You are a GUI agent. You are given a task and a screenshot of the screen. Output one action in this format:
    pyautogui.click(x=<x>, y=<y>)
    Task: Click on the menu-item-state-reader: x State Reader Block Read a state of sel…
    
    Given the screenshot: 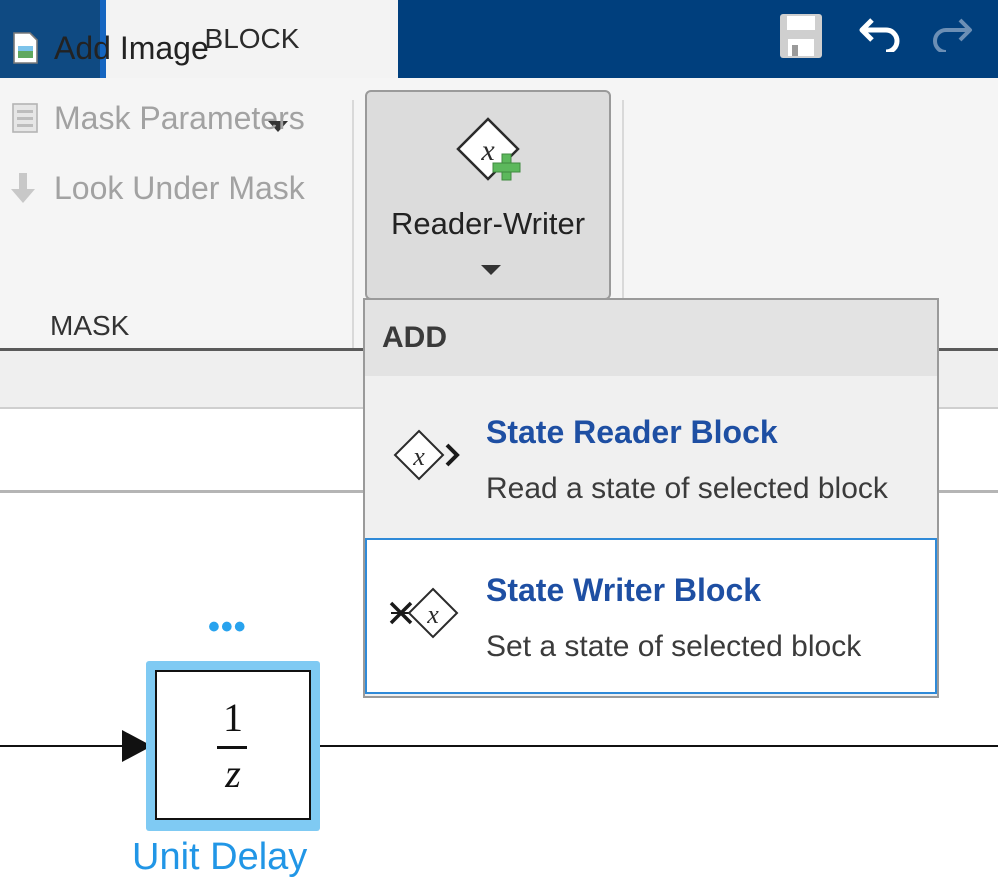 What is the action you would take?
    pyautogui.click(x=651, y=458)
    